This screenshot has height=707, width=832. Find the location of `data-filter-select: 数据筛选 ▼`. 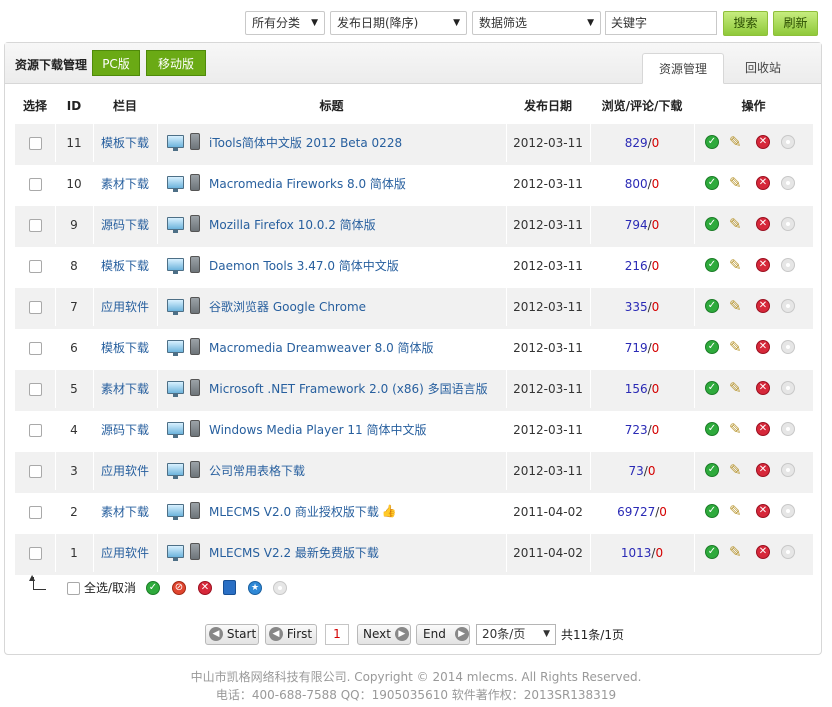

data-filter-select: 数据筛选 ▼ is located at coordinates (536, 23).